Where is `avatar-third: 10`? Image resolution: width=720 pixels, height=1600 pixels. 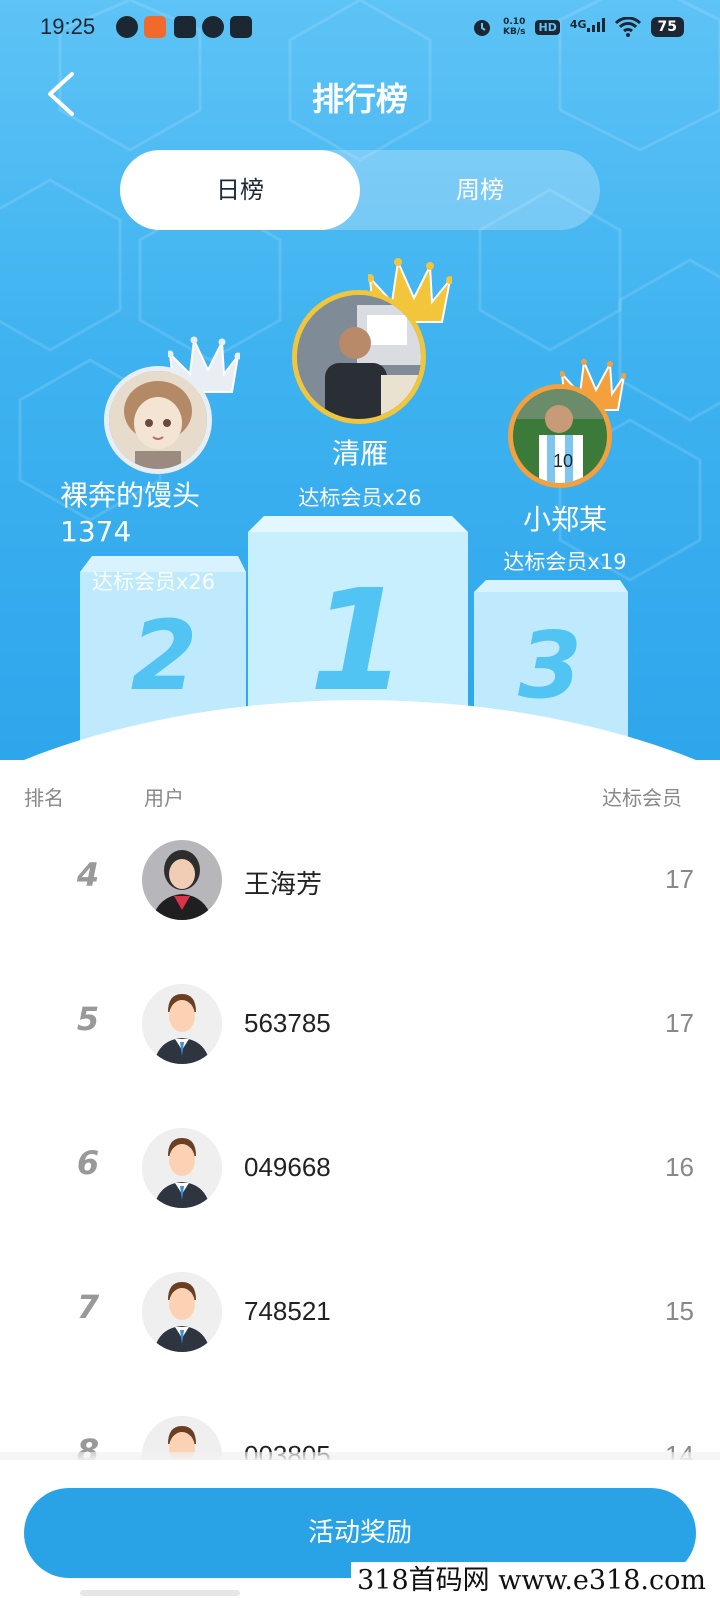
avatar-third: 10 is located at coordinates (560, 436).